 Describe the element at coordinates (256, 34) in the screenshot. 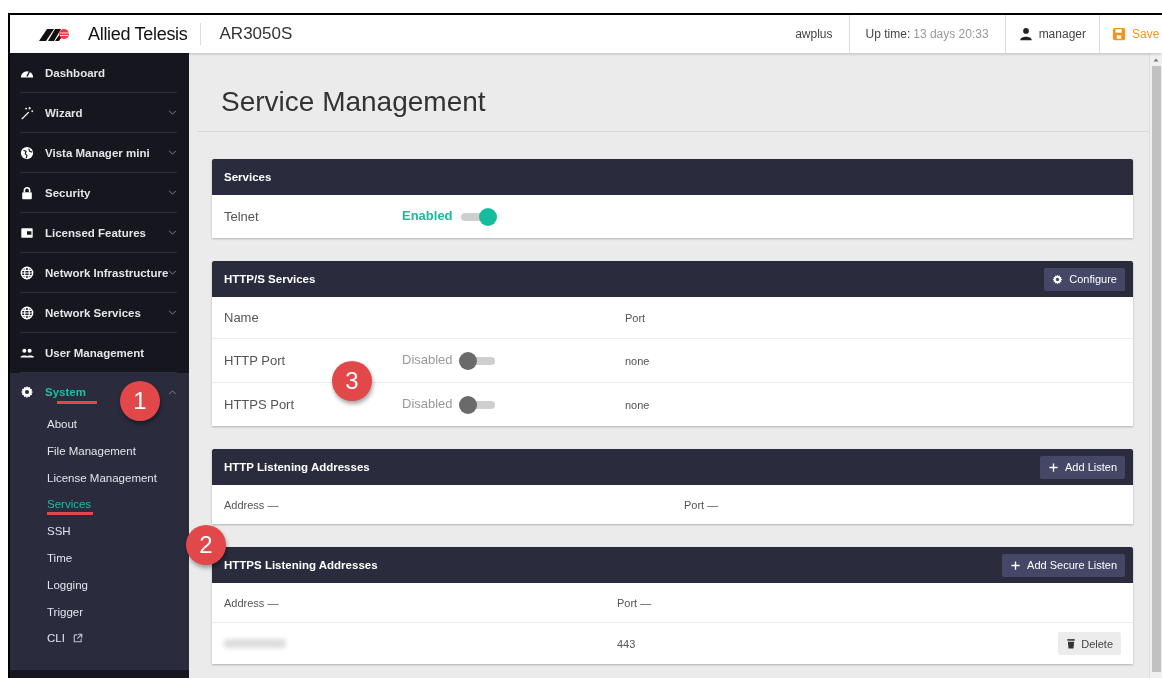

I see `device-model: AR3050S` at that location.